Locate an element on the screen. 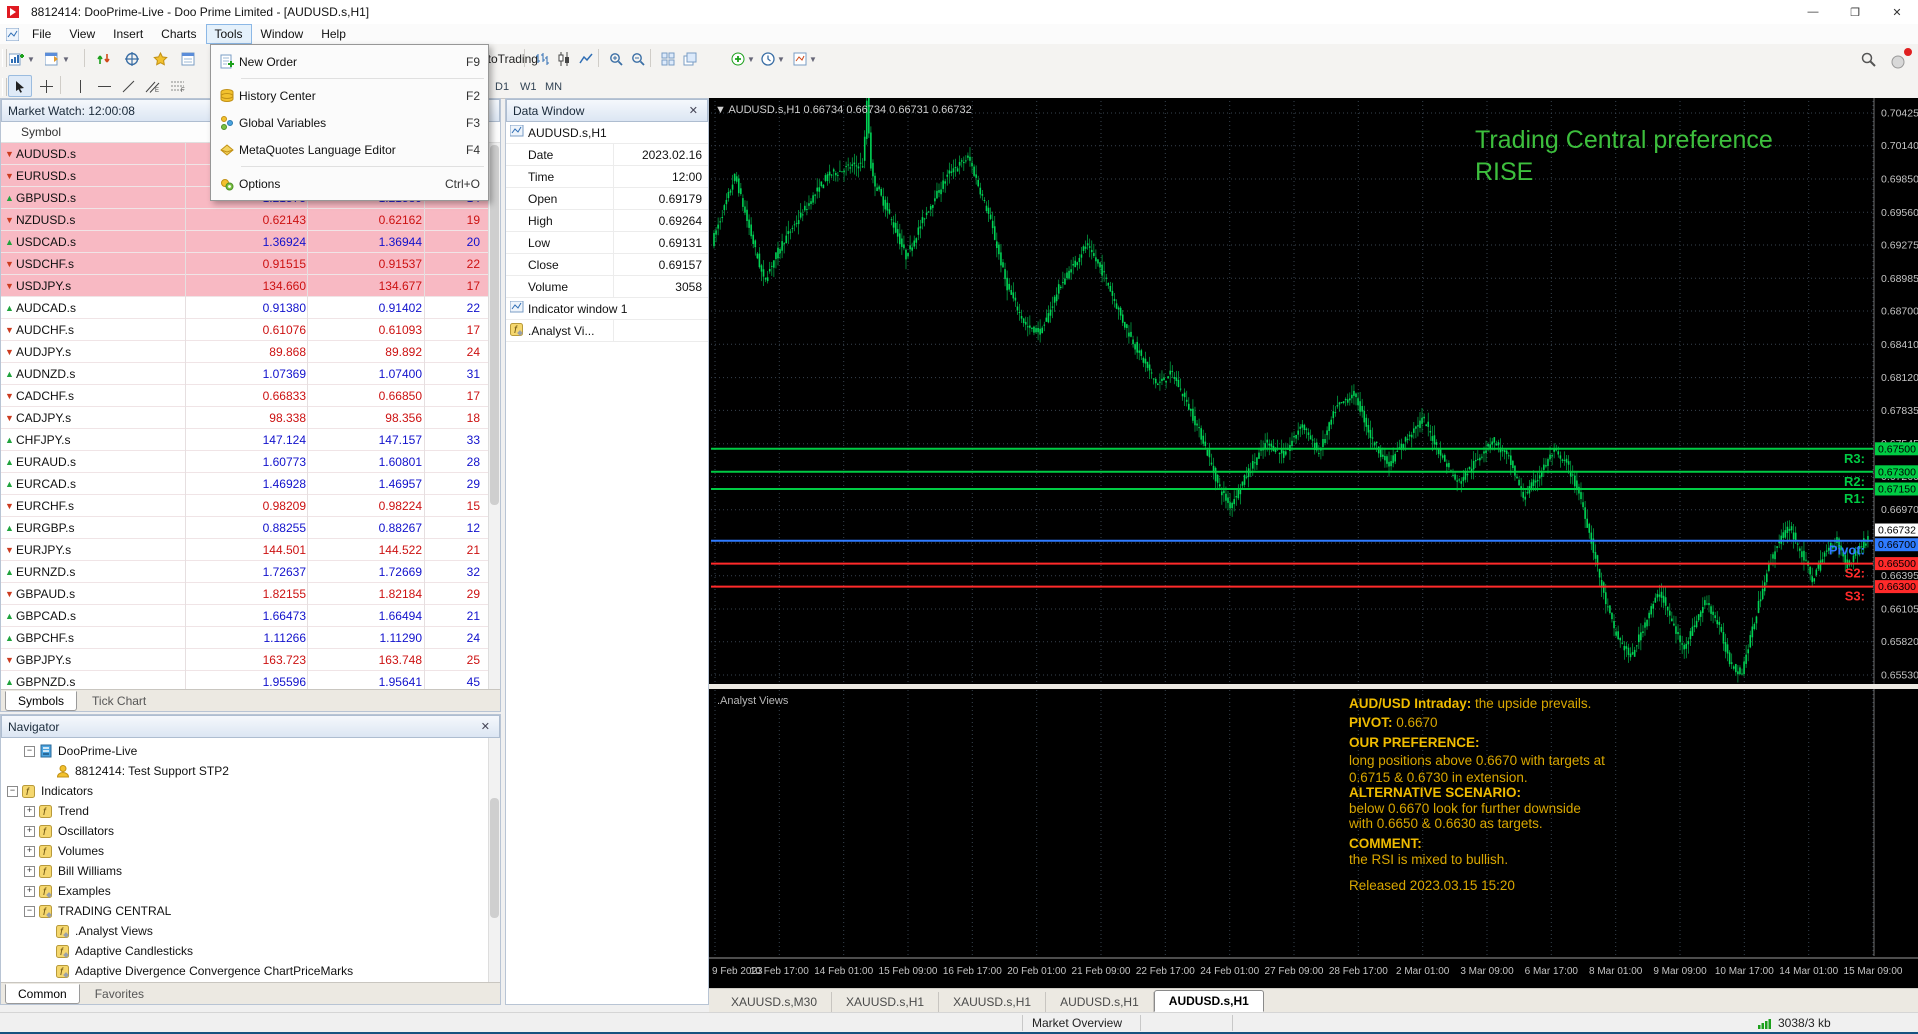 The image size is (1918, 1034). tab-common: Common is located at coordinates (42, 994).